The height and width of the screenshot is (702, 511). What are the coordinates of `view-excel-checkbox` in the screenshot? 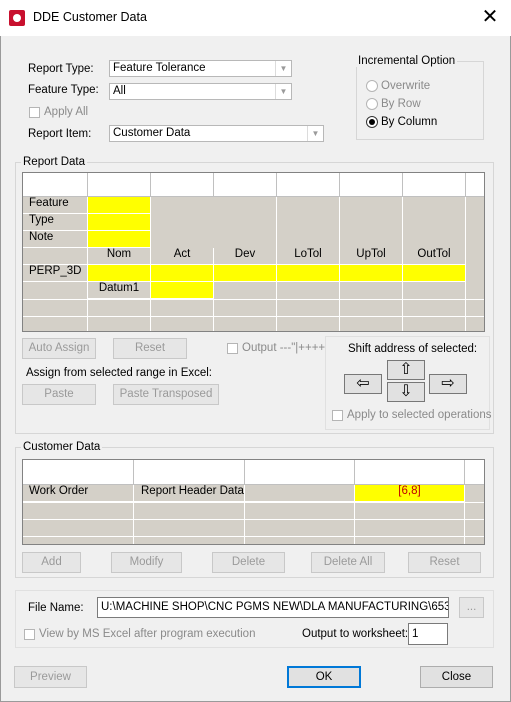 It's located at (29, 634).